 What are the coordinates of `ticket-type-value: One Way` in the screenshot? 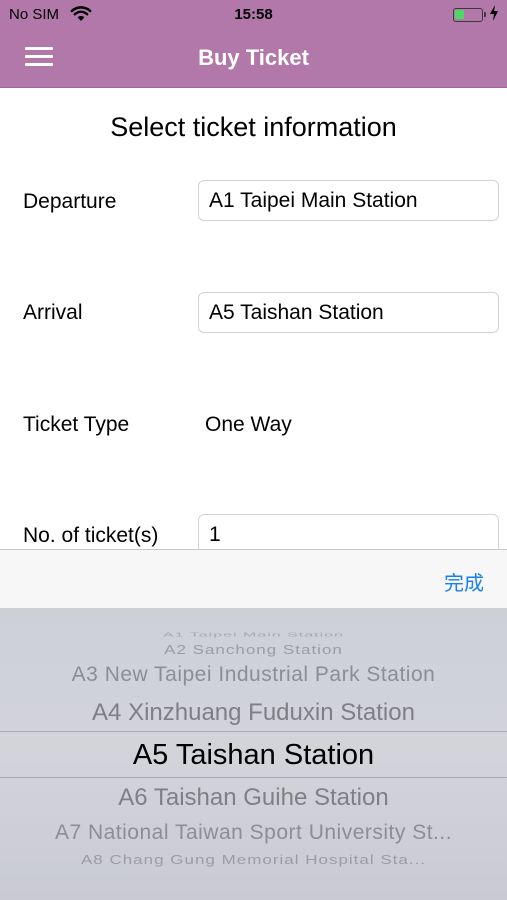 It's located at (248, 425).